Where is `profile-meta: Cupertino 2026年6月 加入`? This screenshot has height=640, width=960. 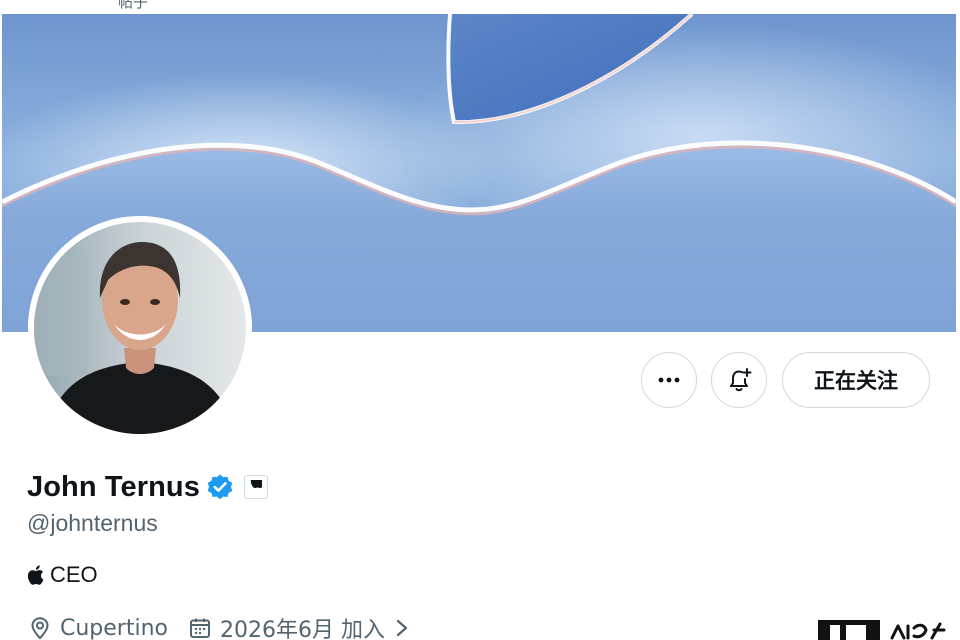 profile-meta: Cupertino 2026年6月 加入 is located at coordinates (232, 626).